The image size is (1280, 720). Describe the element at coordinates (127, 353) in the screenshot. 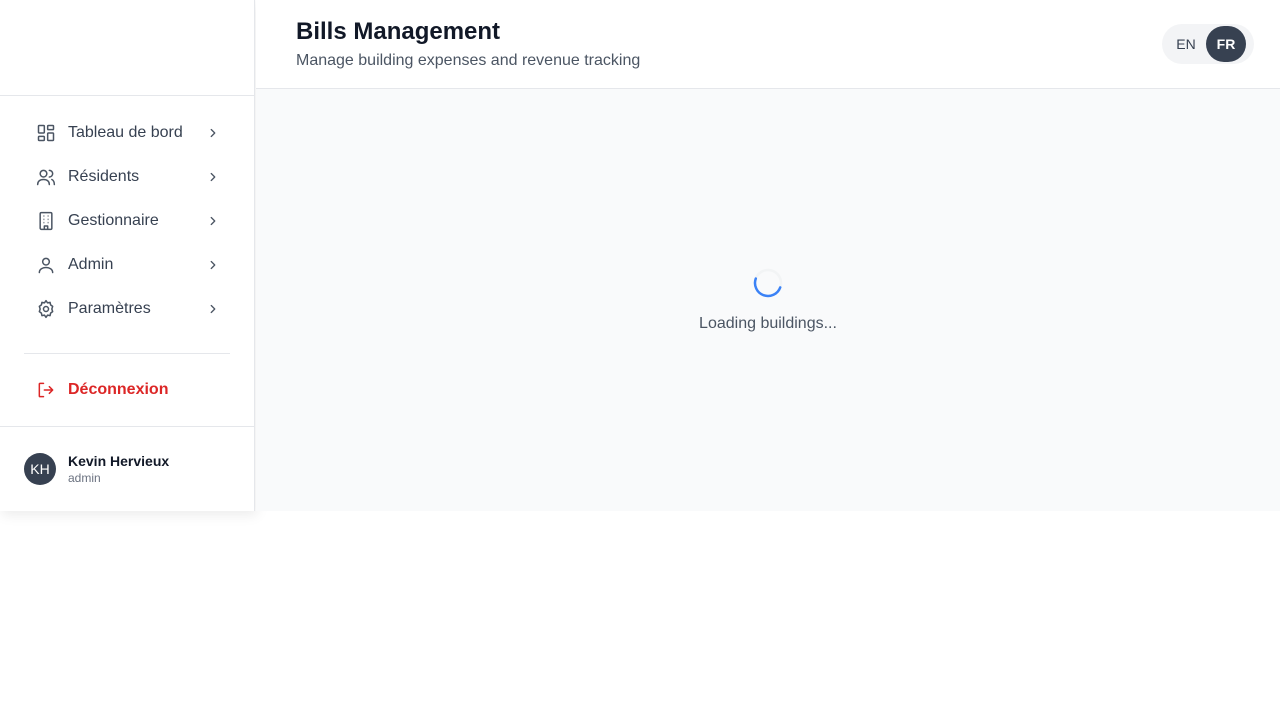

I see `sidebar-divider` at that location.